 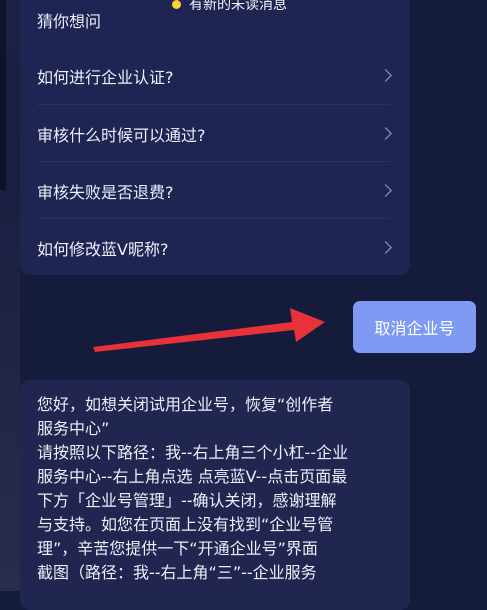 What do you see at coordinates (177, 548) in the screenshot?
I see `reply-line: 理”，辛苦您提供一下“开通企业号”界面` at bounding box center [177, 548].